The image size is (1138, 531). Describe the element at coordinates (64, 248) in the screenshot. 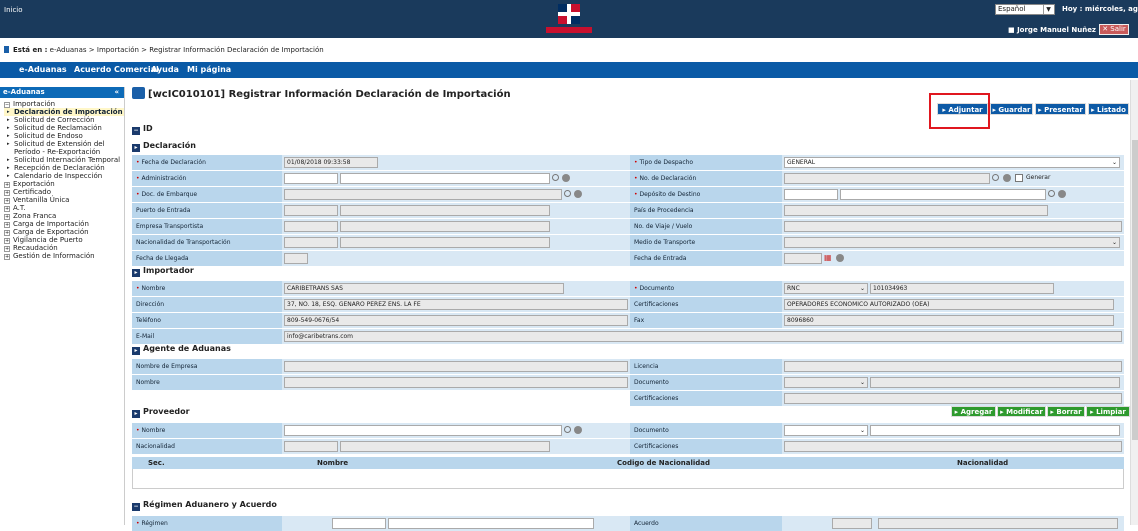

I see `sidebar-item: + Recaudación` at that location.